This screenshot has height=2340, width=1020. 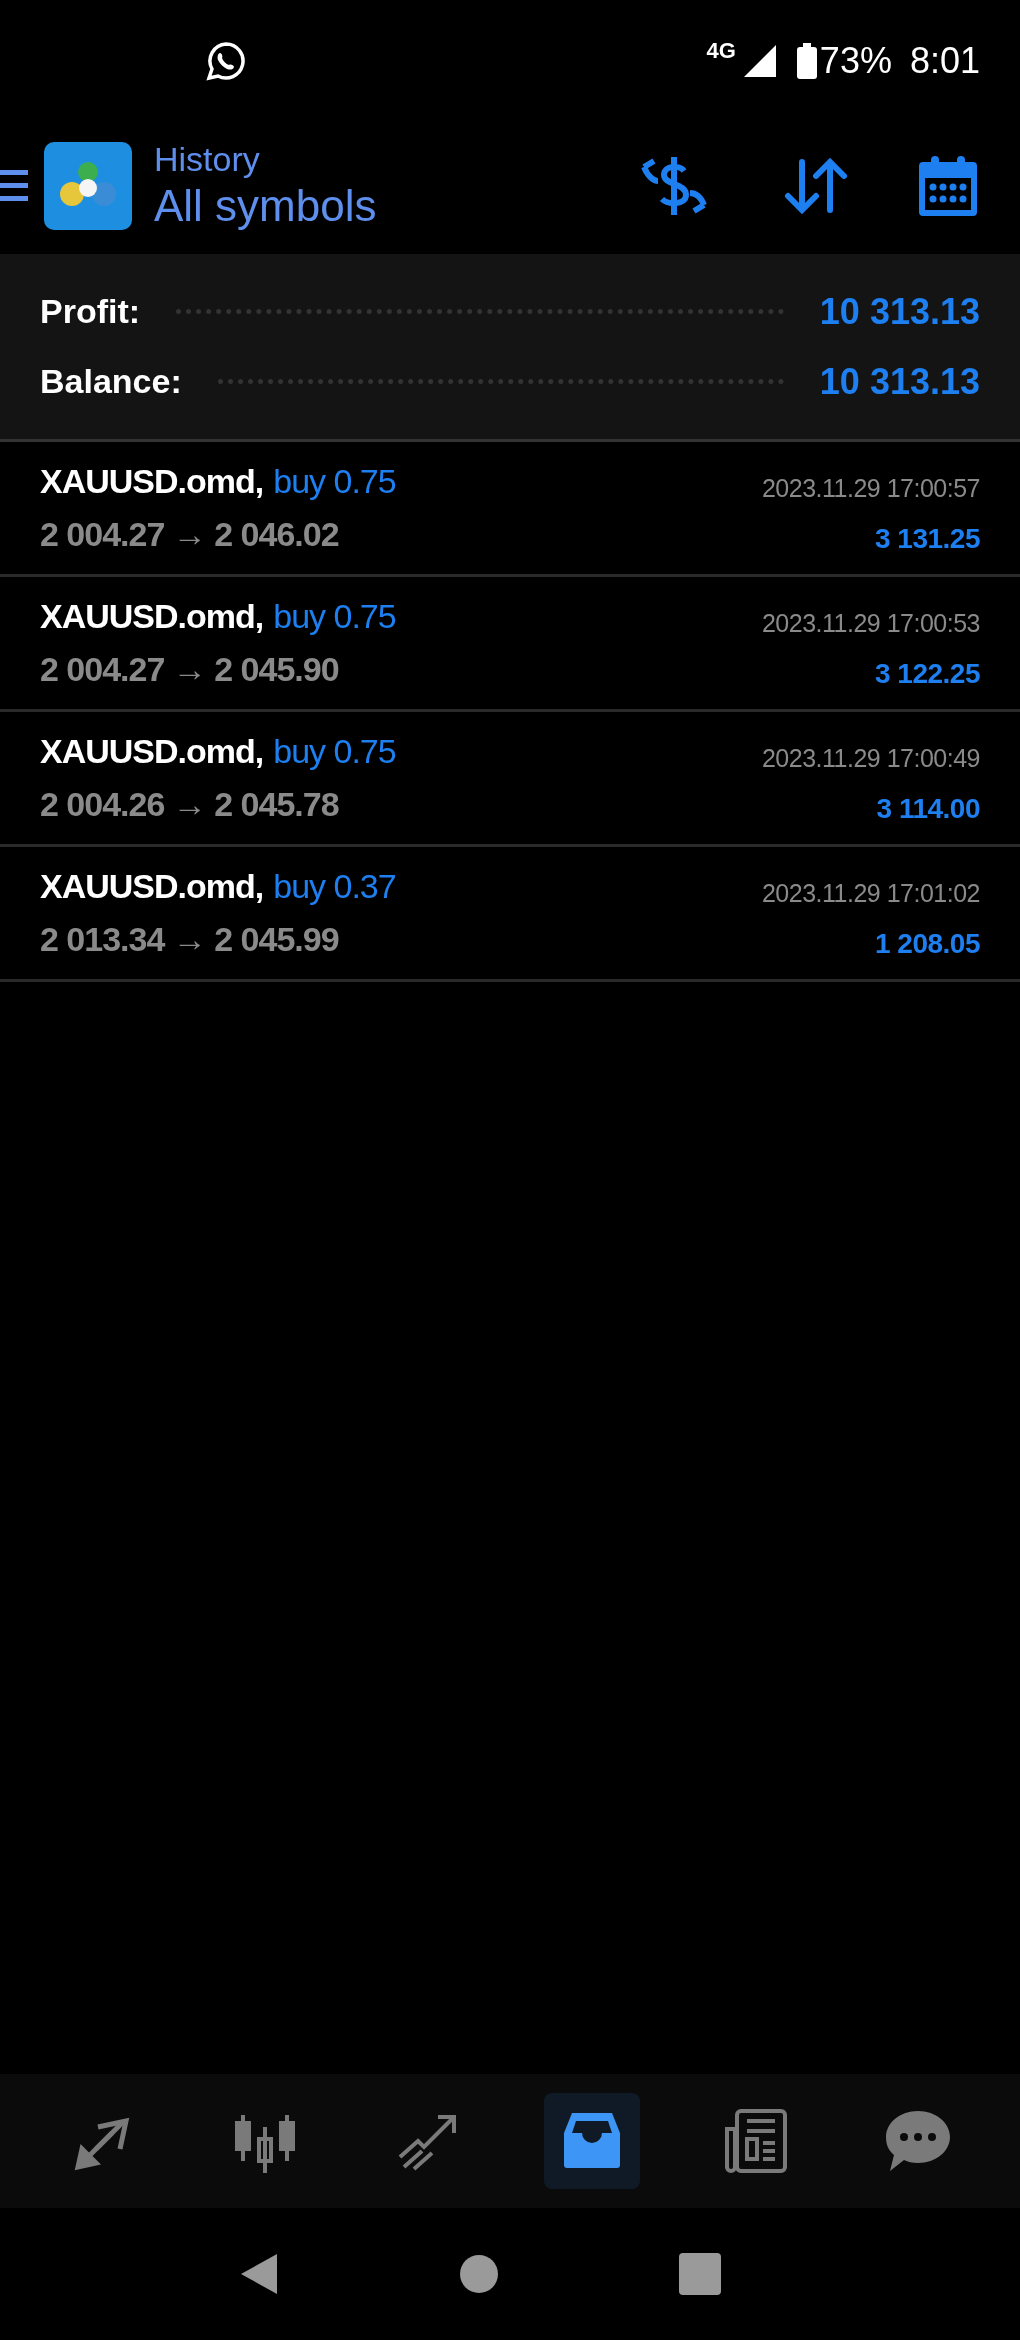 I want to click on deal-profit: 3 114.00, so click(x=928, y=809).